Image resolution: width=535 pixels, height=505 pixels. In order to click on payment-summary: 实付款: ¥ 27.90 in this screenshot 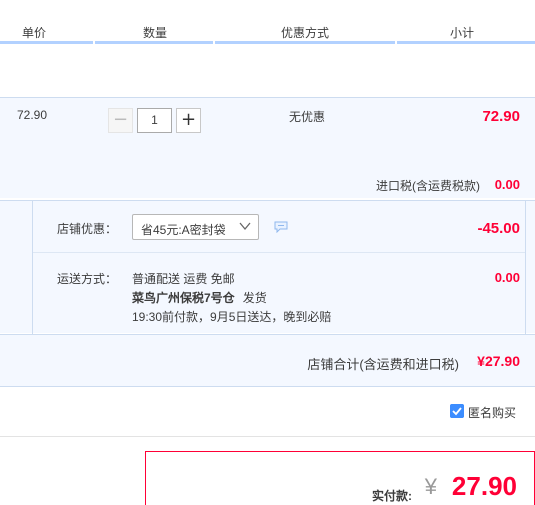, I will do `click(340, 478)`.